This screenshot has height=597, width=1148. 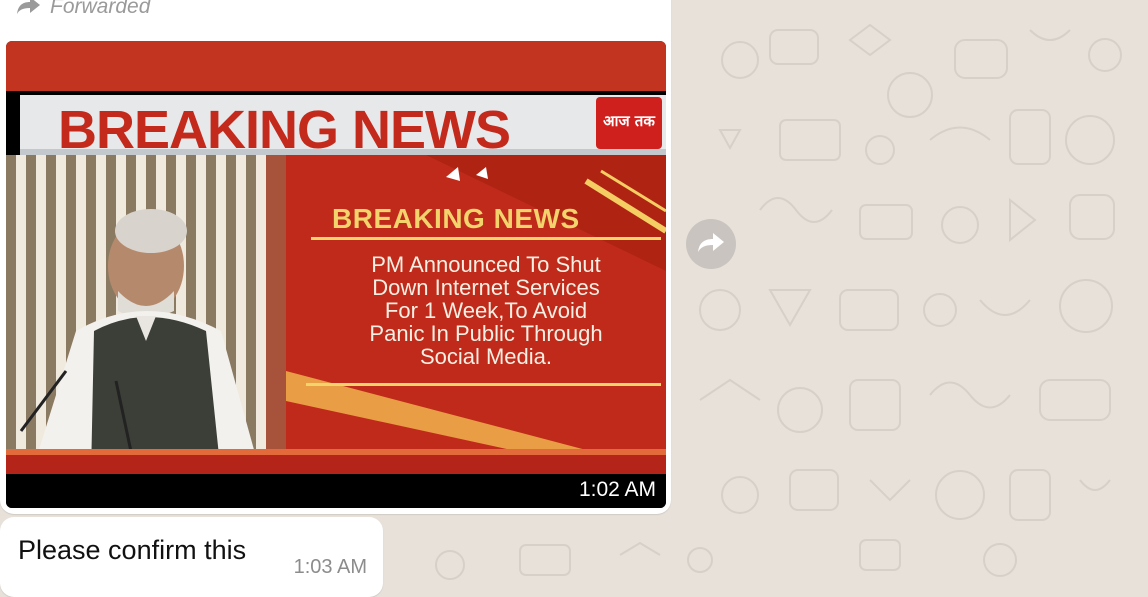 What do you see at coordinates (486, 333) in the screenshot?
I see `story-line: Panic In Public Through` at bounding box center [486, 333].